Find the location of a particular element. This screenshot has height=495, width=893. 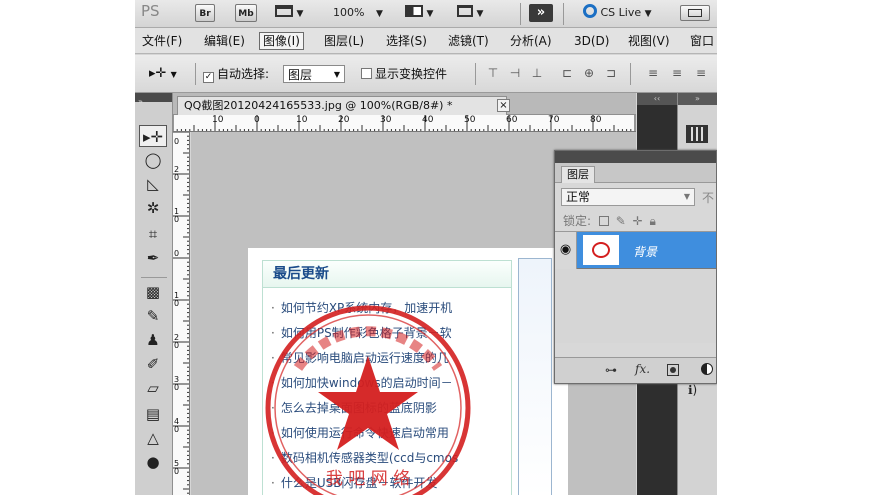

adjustment-layer-icon is located at coordinates (707, 369).